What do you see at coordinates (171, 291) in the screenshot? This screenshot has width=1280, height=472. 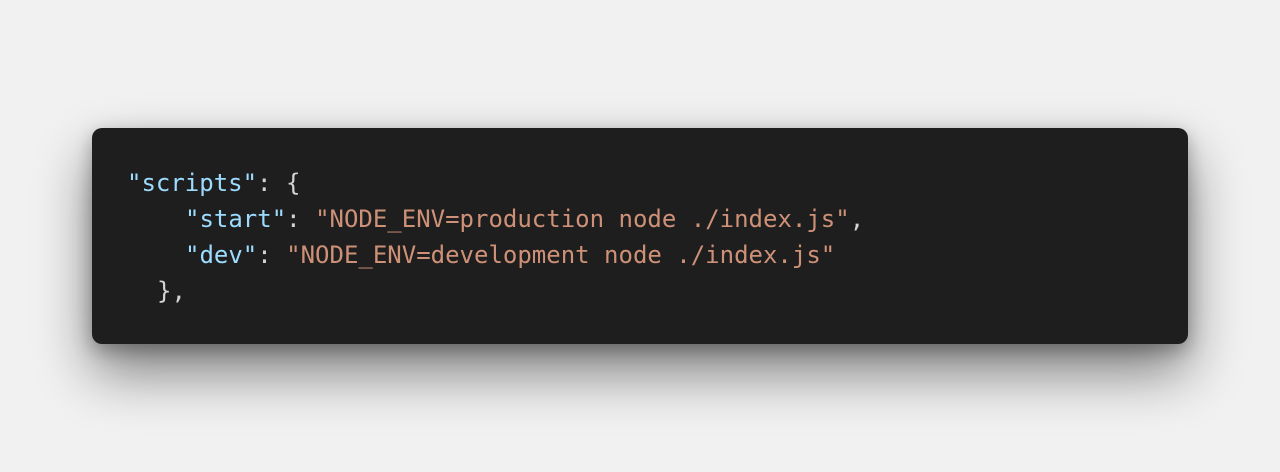 I see `close-brace: },` at bounding box center [171, 291].